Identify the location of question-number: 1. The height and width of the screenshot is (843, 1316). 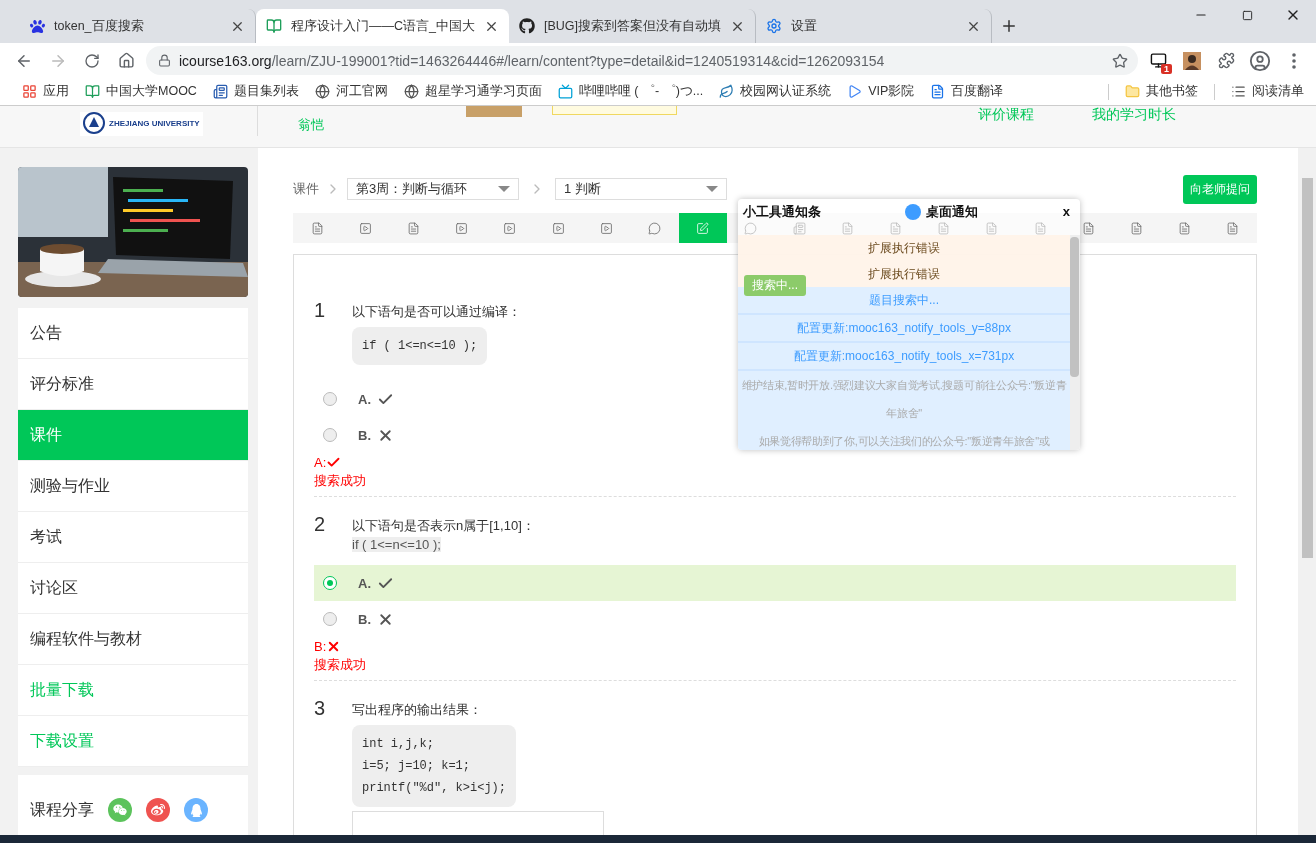
(320, 311).